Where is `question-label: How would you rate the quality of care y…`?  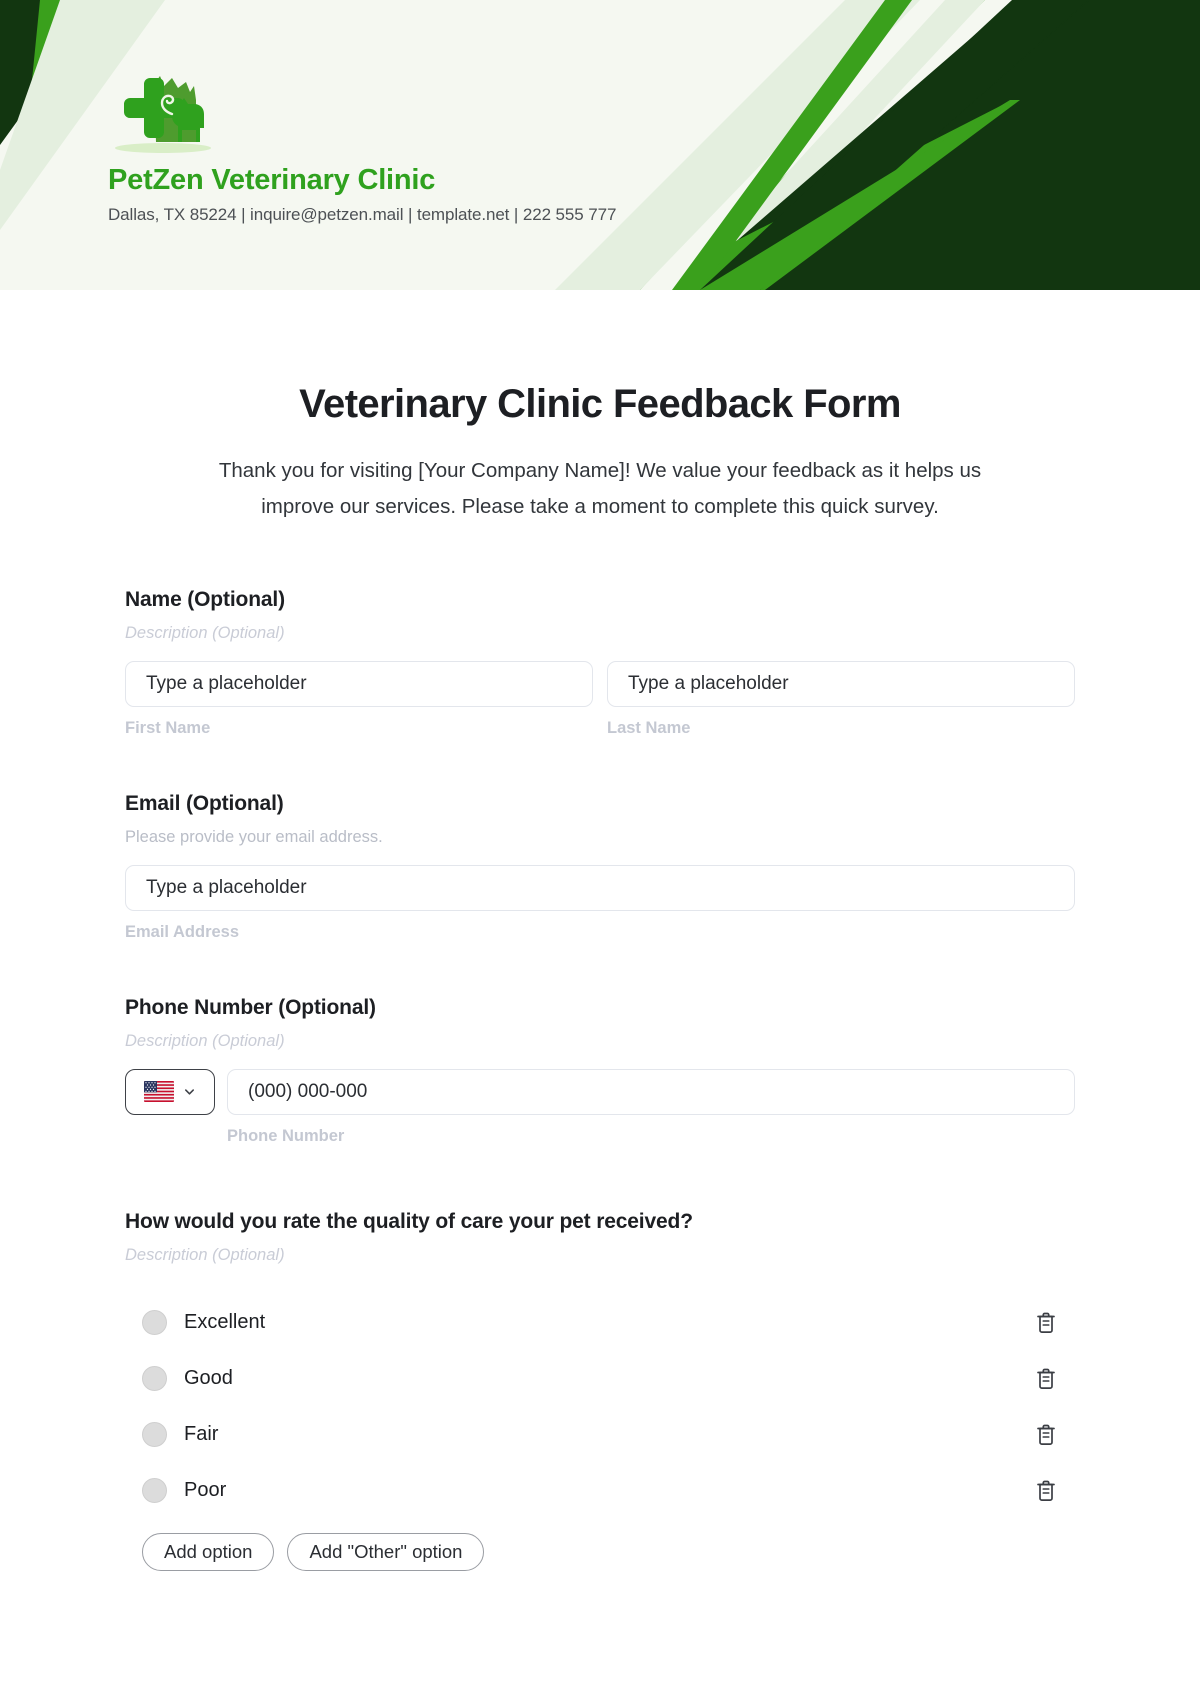
question-label: How would you rate the quality of care y… is located at coordinates (409, 1221).